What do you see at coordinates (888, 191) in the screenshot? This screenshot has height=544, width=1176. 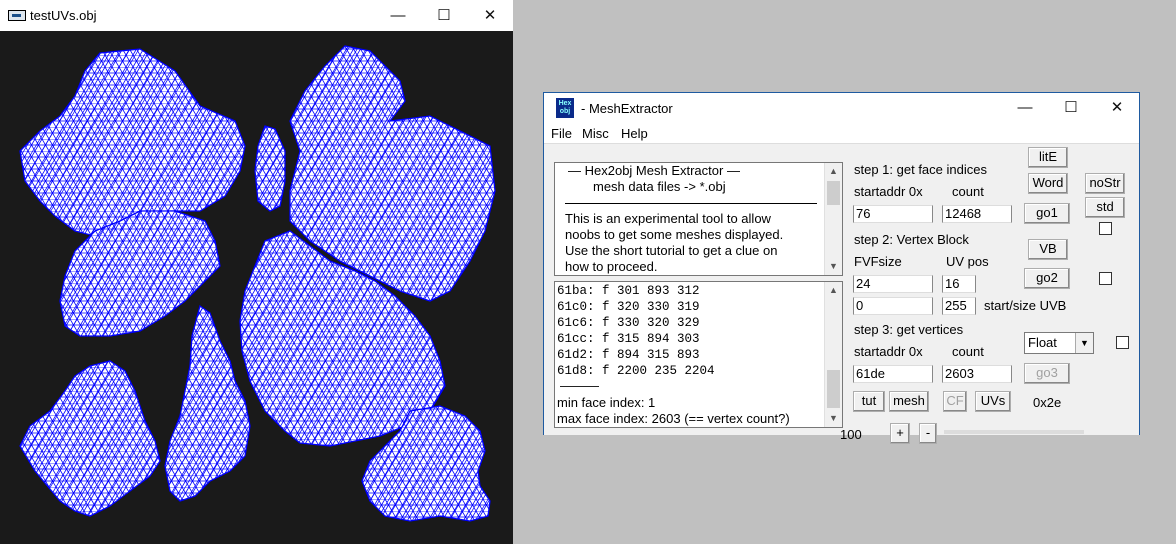 I see `step1-startaddr-label: startaddr 0x` at bounding box center [888, 191].